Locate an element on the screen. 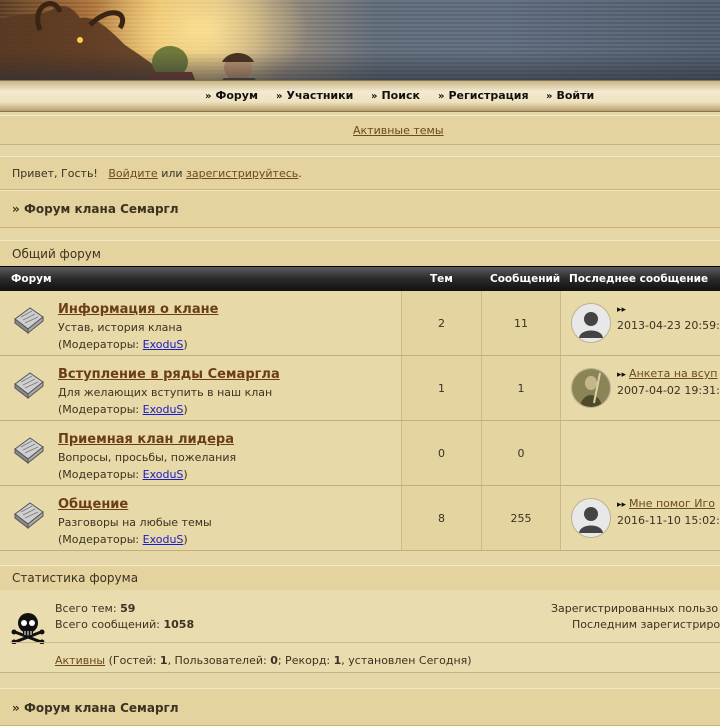 This screenshot has width=720, height=726. last-post-date: 2007-04-02 19:31: is located at coordinates (668, 390).